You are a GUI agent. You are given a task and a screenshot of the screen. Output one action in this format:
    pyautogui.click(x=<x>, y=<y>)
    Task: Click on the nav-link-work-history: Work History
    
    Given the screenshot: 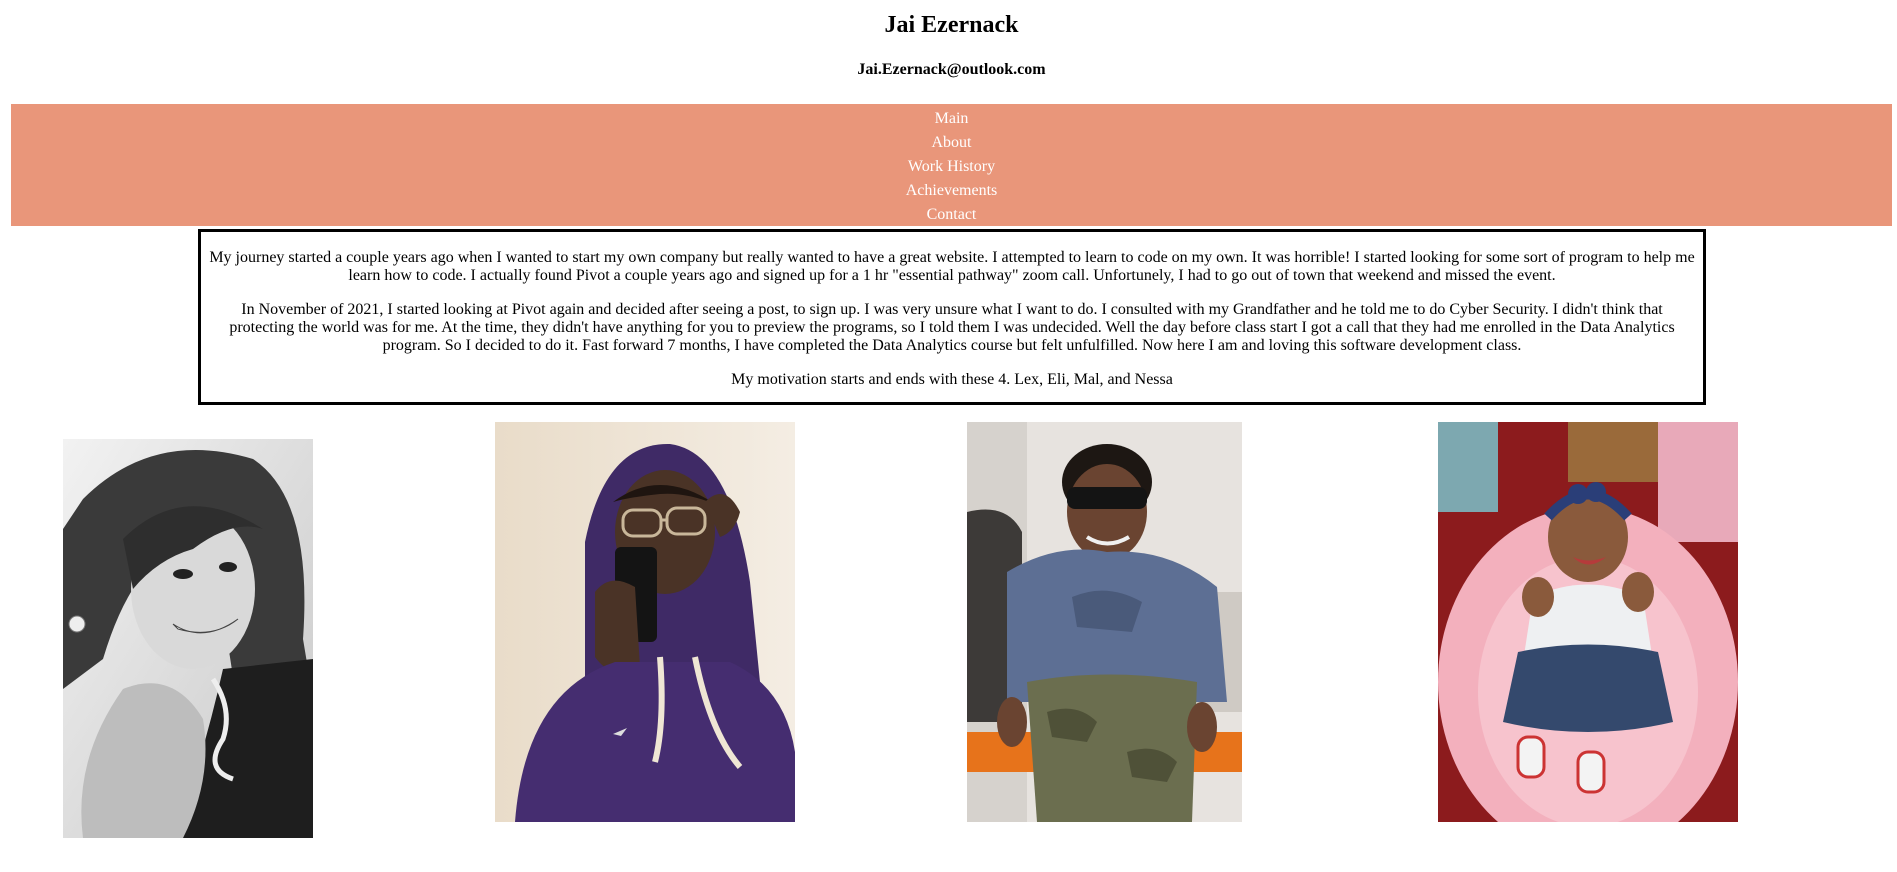 What is the action you would take?
    pyautogui.click(x=951, y=167)
    